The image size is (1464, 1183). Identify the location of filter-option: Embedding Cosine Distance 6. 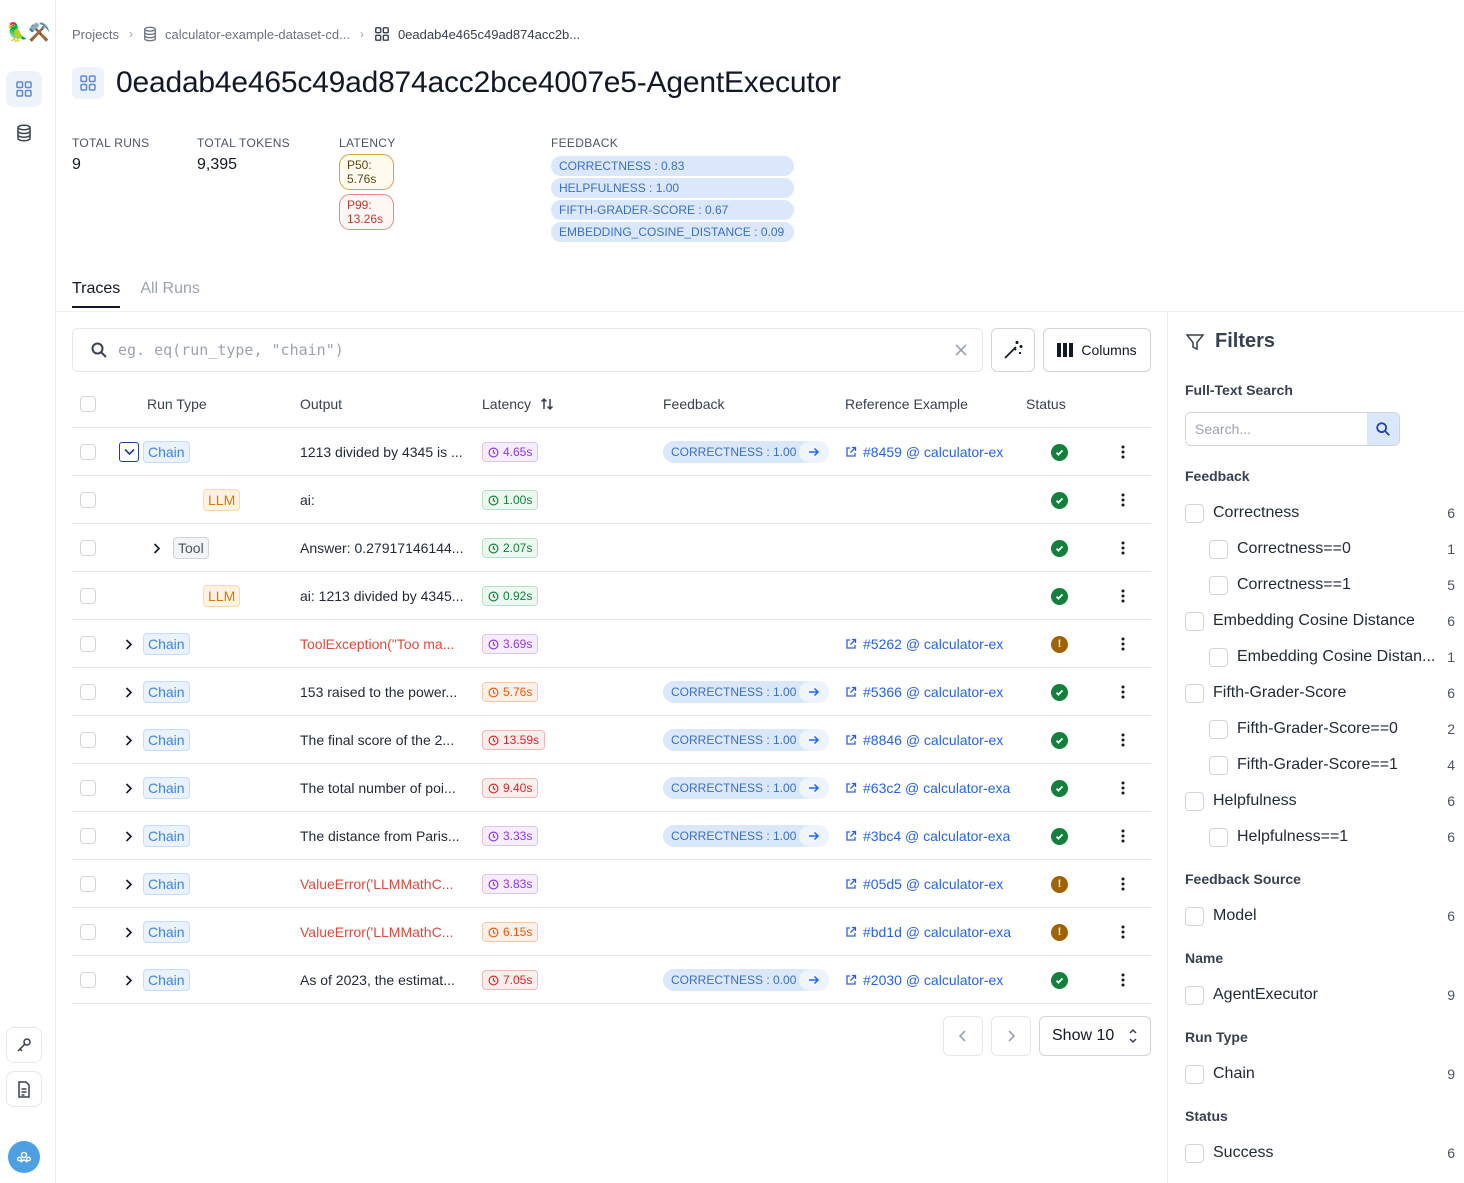
(1320, 621).